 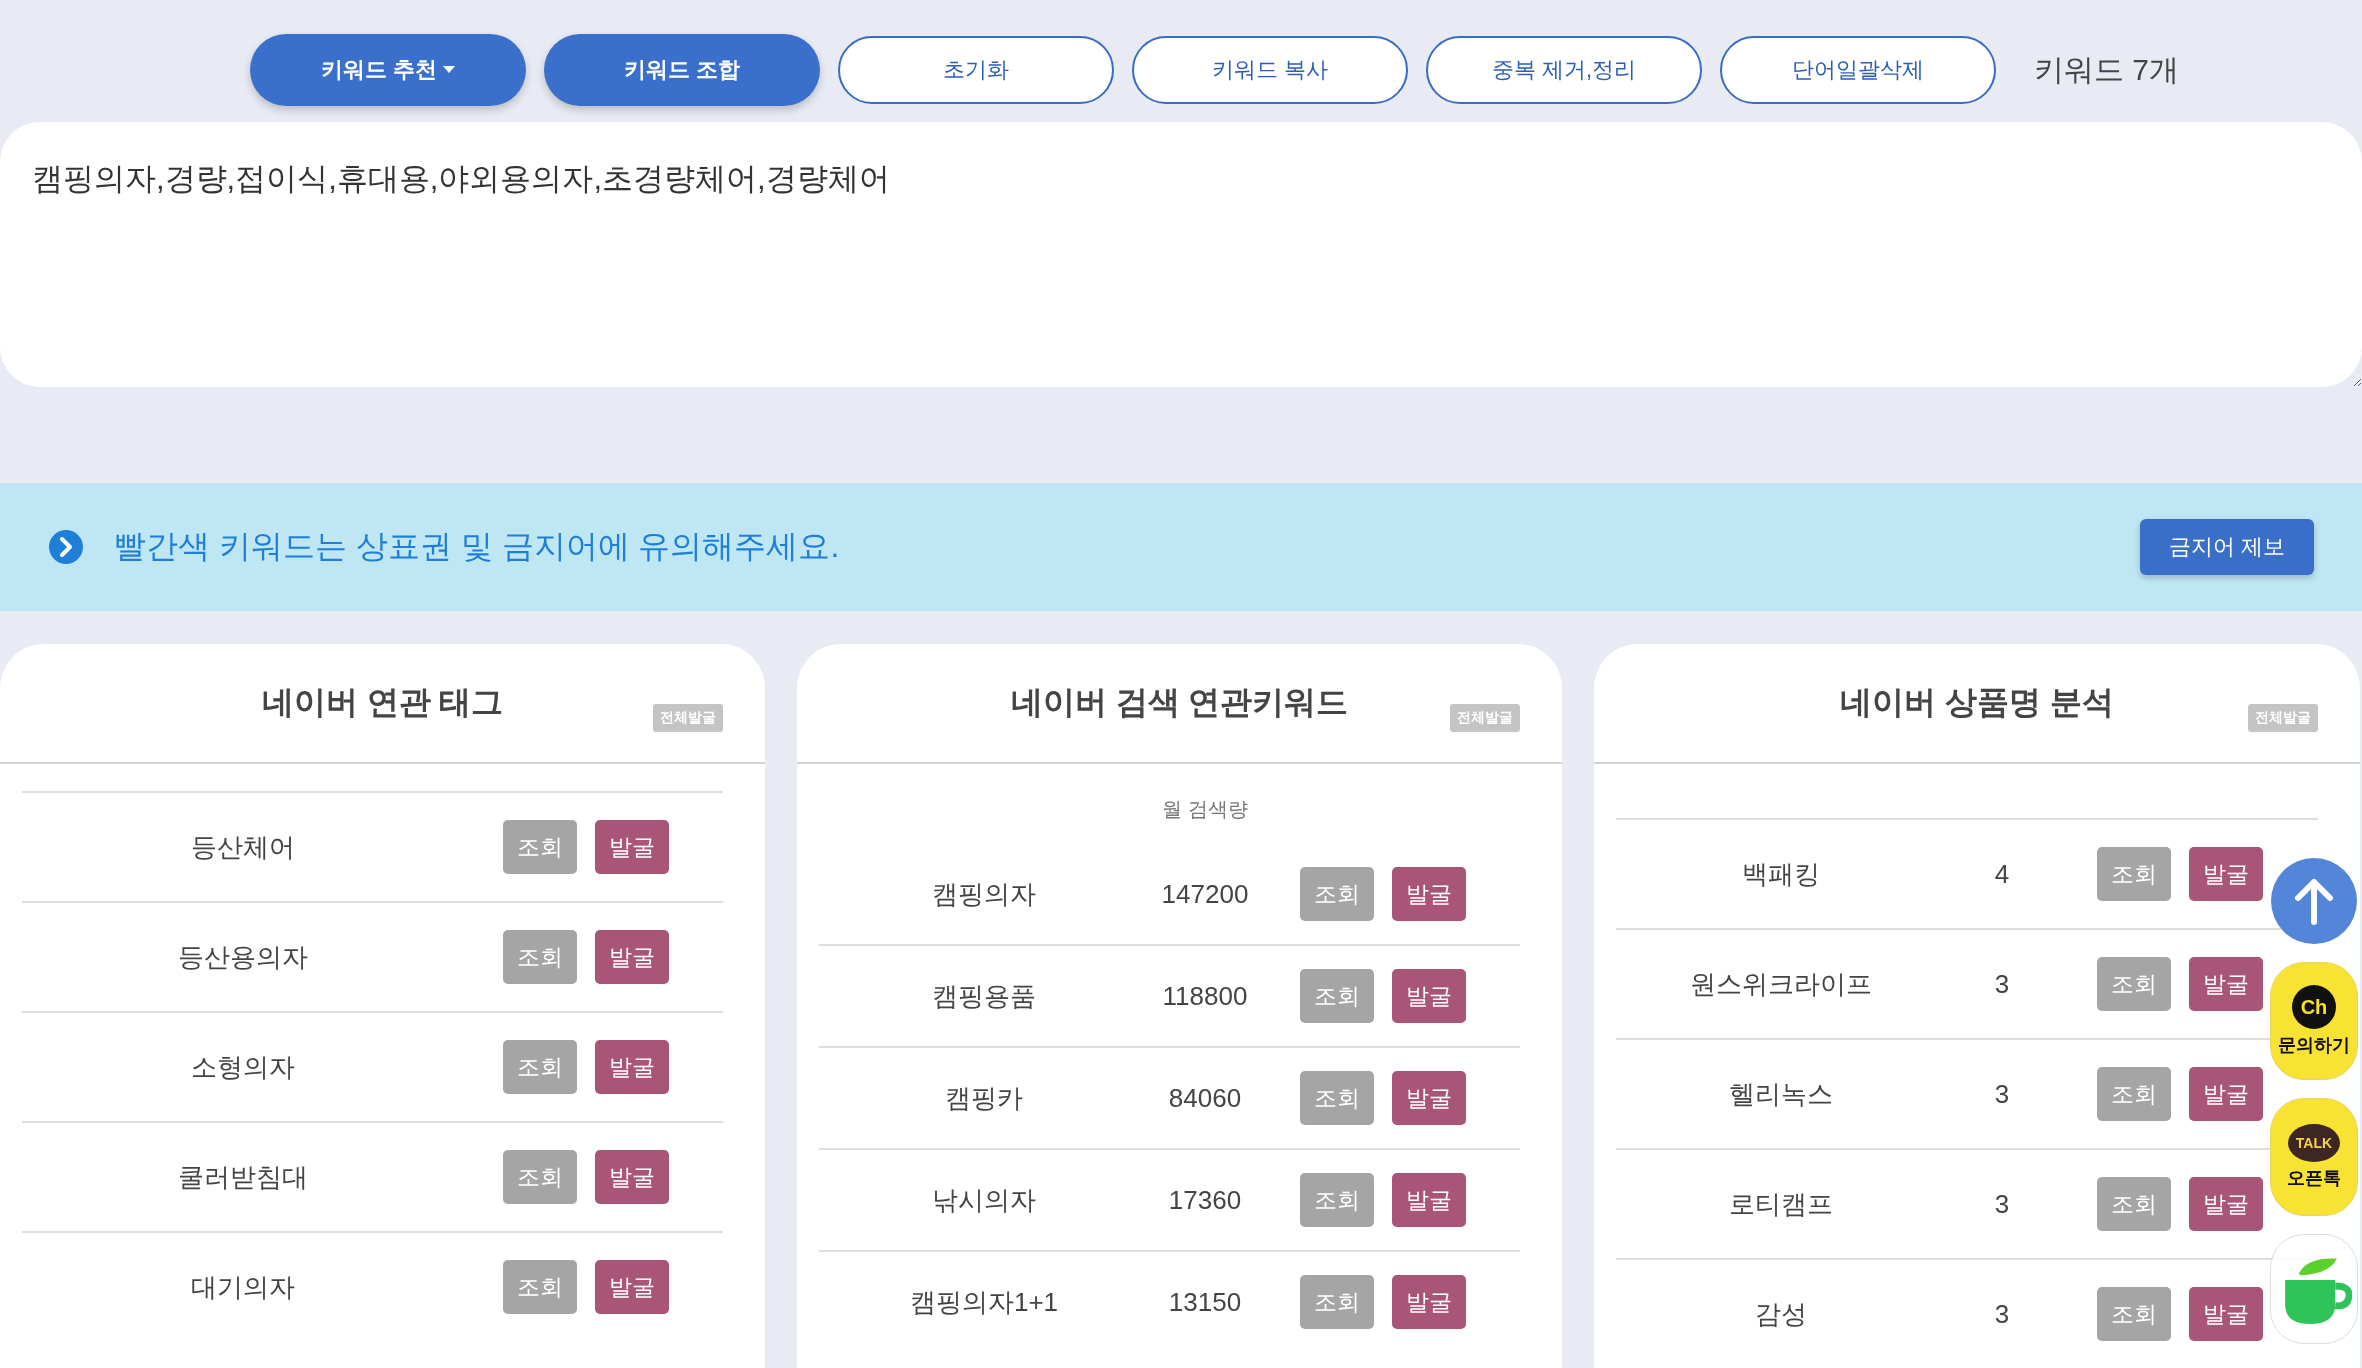 What do you see at coordinates (1205, 1098) in the screenshot?
I see `count-cell-text: 84060` at bounding box center [1205, 1098].